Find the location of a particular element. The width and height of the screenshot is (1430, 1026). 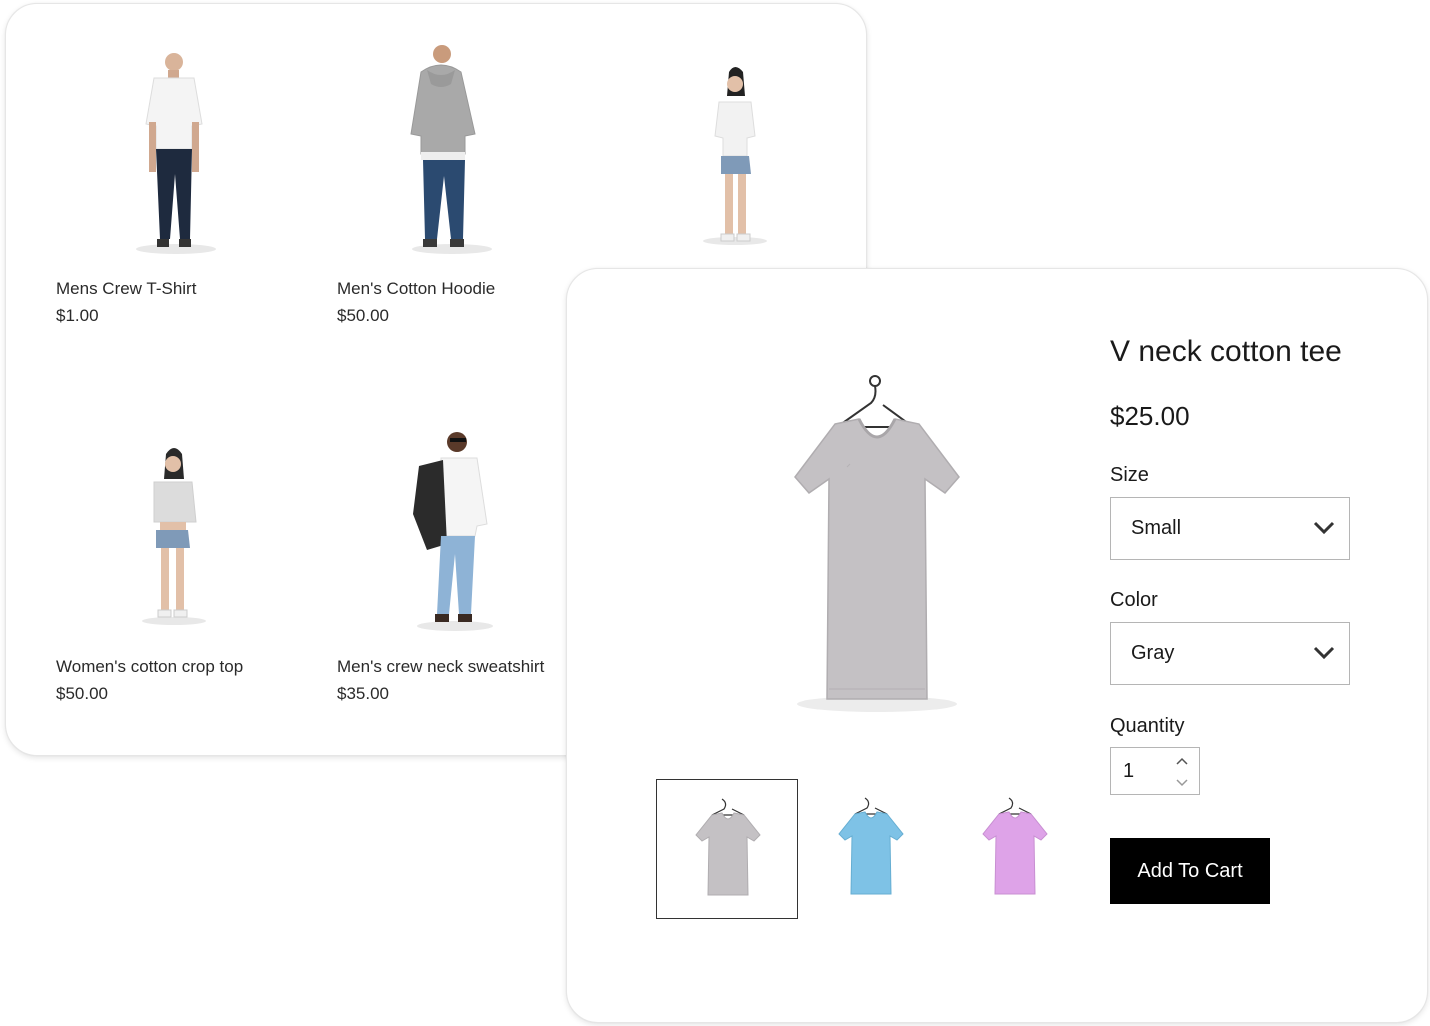

tshirt-pink-icon is located at coordinates (1015, 846).